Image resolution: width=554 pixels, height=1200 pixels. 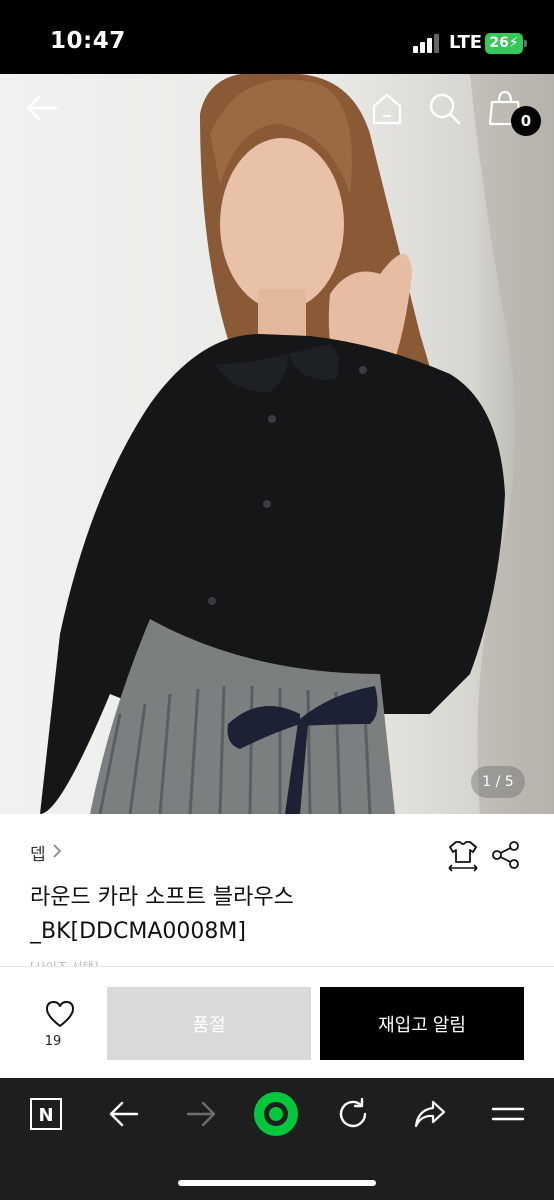 What do you see at coordinates (277, 1183) in the screenshot?
I see `home-indicator` at bounding box center [277, 1183].